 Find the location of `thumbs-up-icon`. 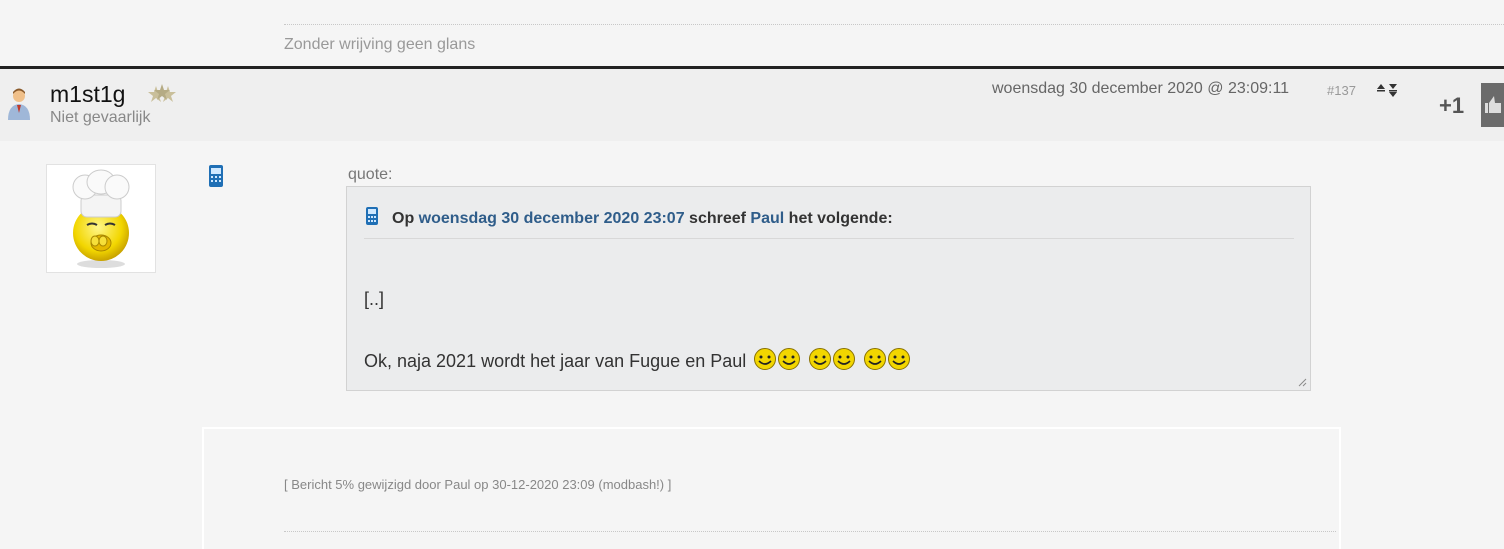

thumbs-up-icon is located at coordinates (1493, 104).